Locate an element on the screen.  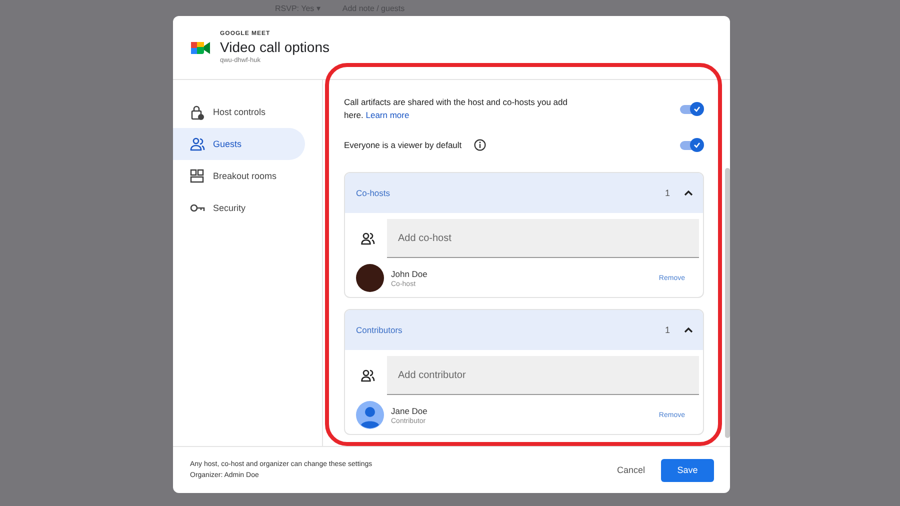
input-field: Add contributor is located at coordinates (543, 375).